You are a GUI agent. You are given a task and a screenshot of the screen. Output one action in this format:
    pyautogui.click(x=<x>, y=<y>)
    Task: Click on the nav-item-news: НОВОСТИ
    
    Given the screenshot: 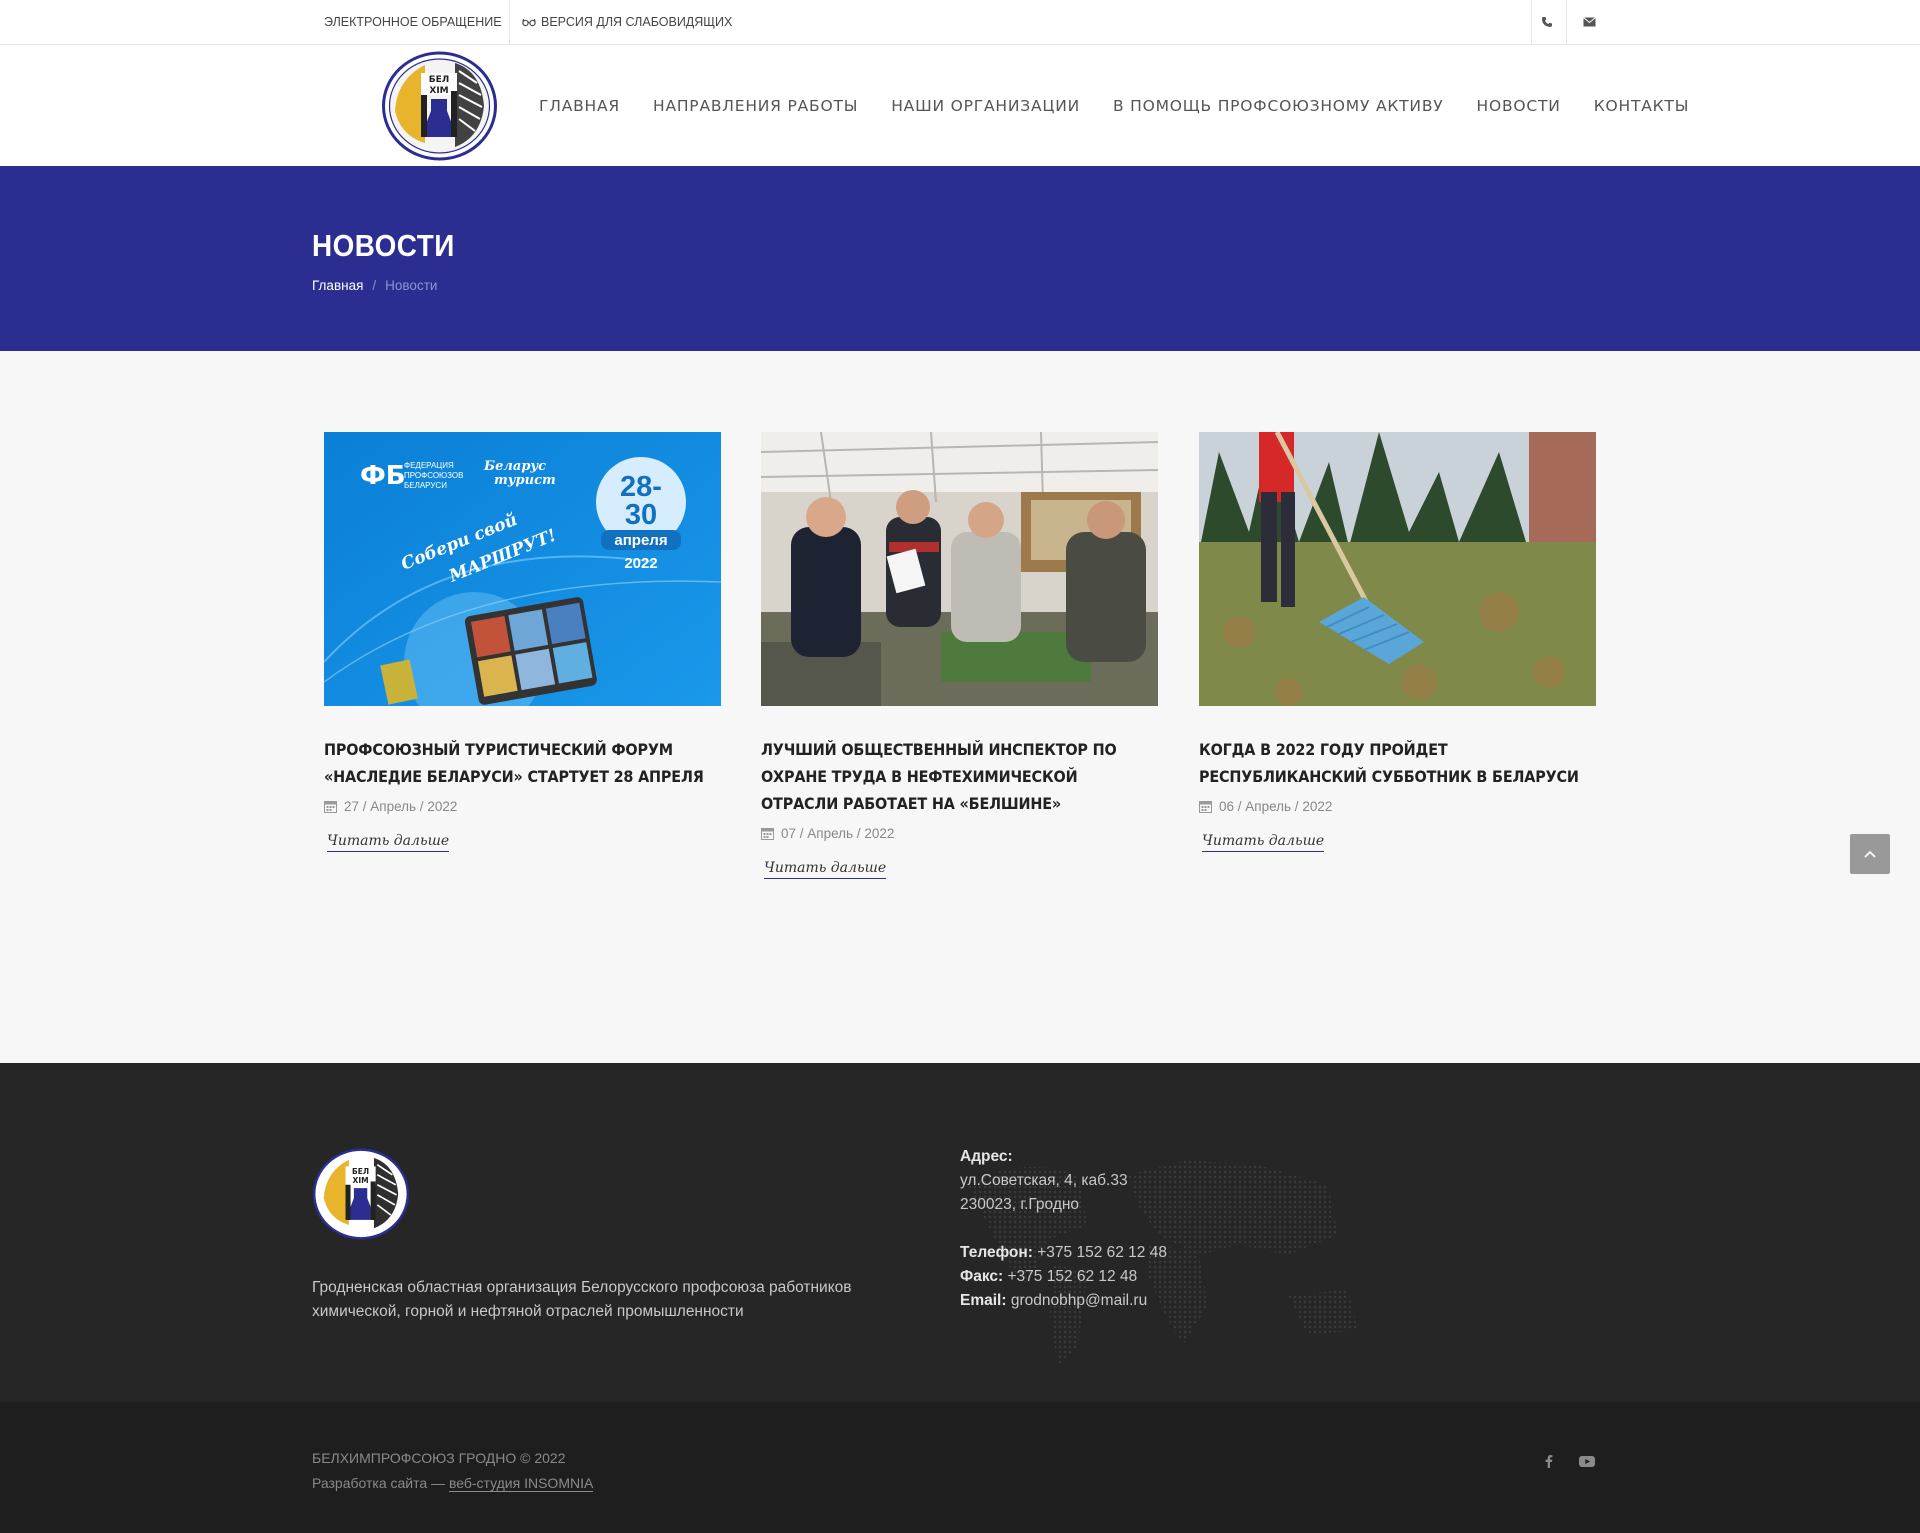 What is the action you would take?
    pyautogui.click(x=1519, y=106)
    